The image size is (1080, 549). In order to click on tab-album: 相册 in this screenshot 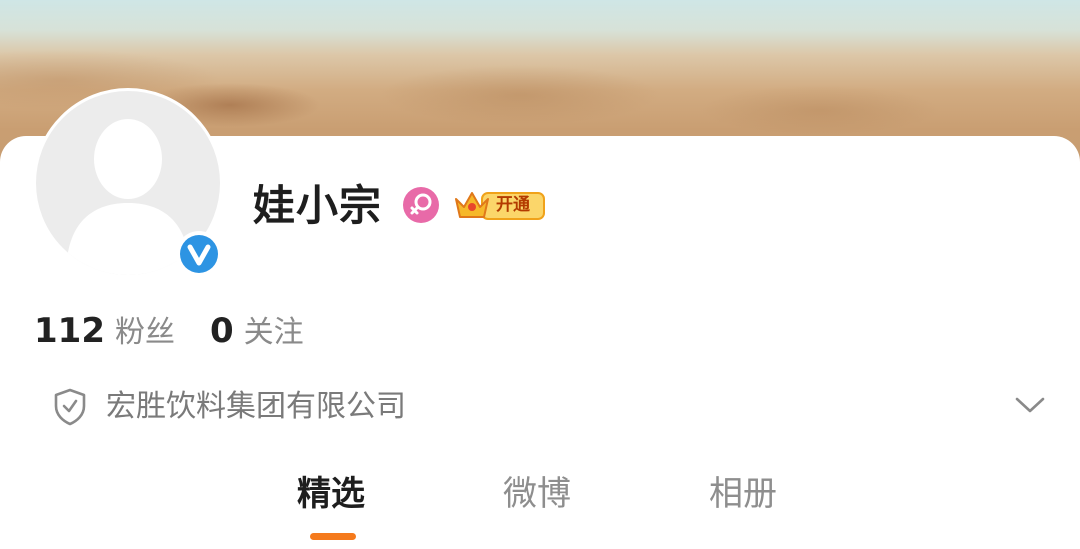, I will do `click(743, 494)`.